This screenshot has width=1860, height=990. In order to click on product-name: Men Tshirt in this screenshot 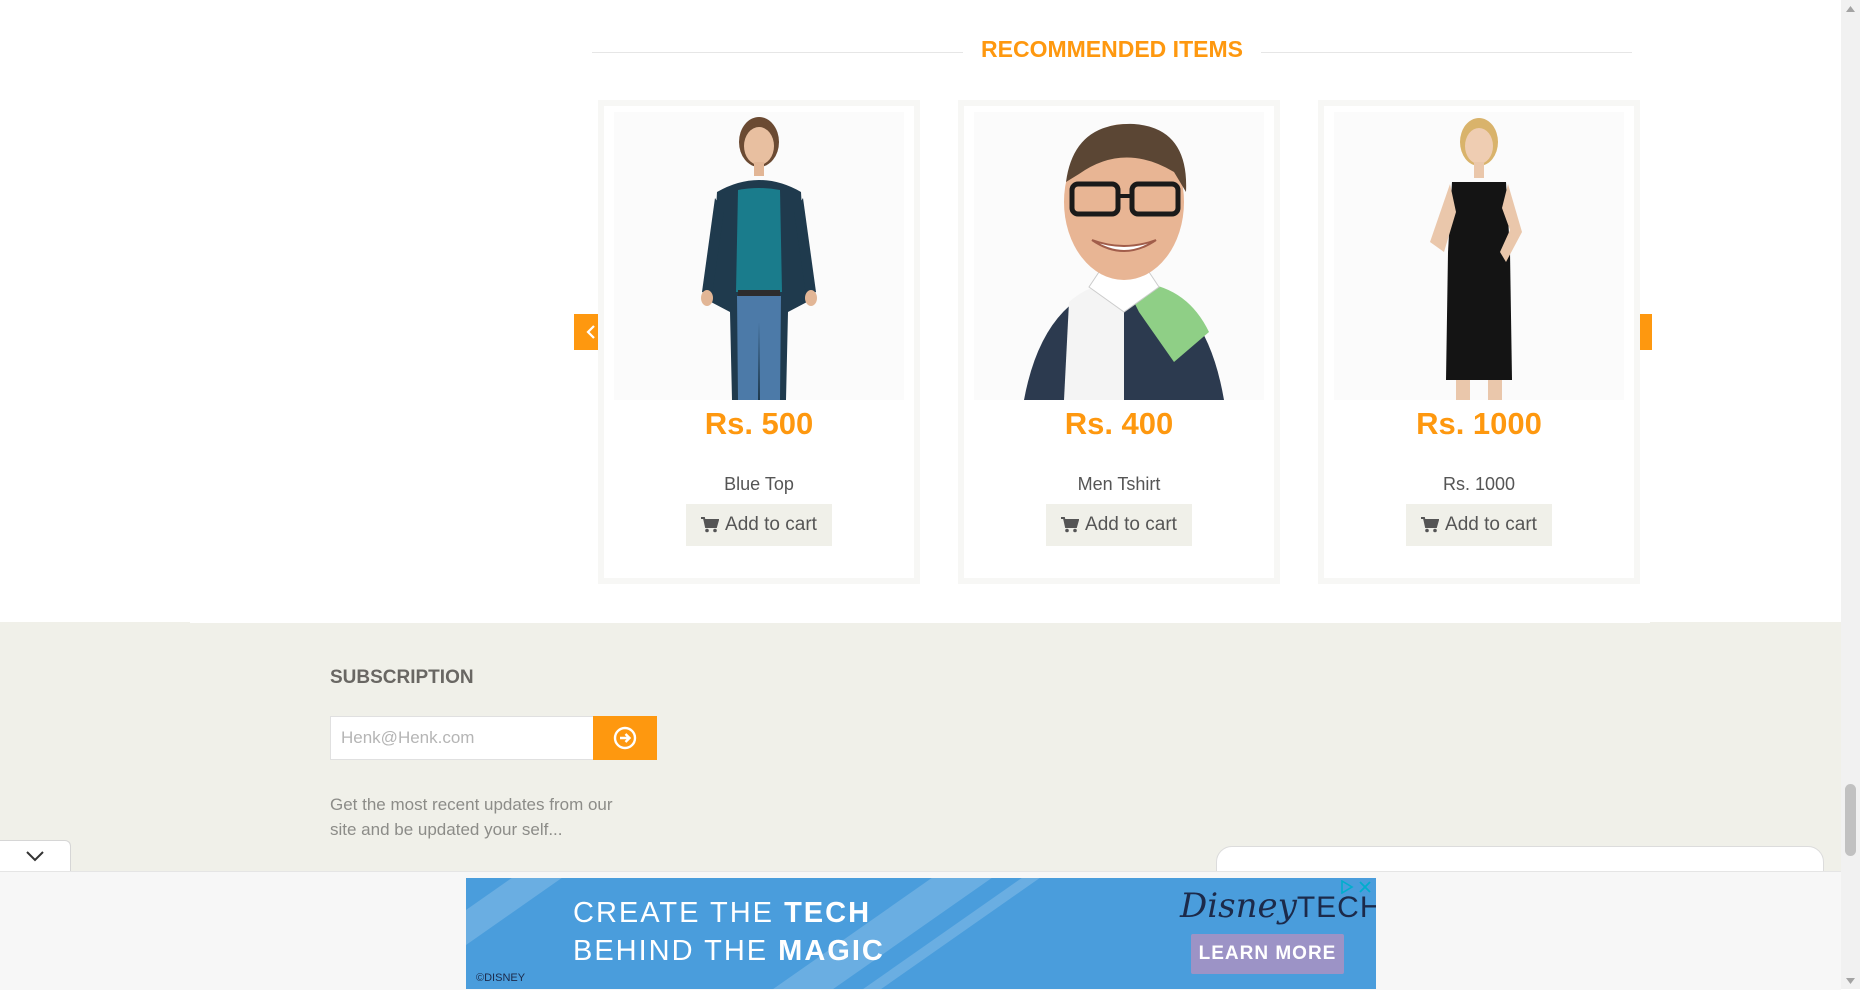, I will do `click(1119, 484)`.